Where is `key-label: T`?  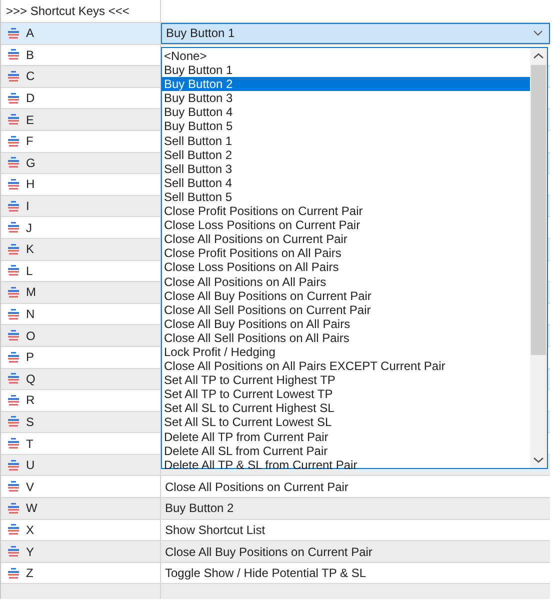
key-label: T is located at coordinates (30, 444).